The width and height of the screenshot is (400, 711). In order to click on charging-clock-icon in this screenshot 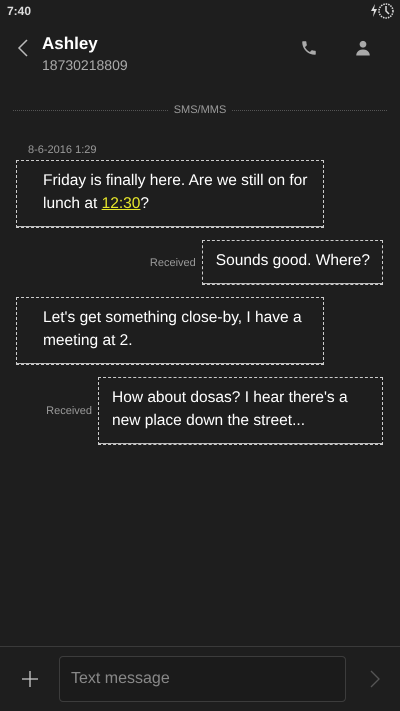, I will do `click(382, 11)`.